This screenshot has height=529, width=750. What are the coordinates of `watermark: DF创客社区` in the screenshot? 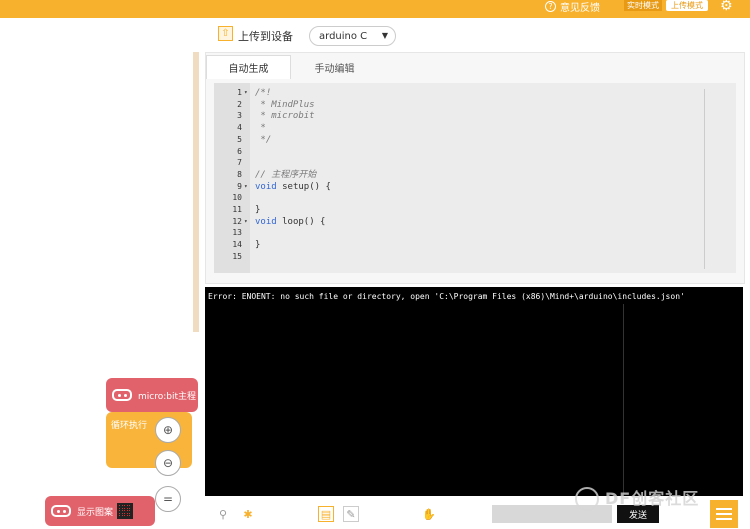 It's located at (652, 498).